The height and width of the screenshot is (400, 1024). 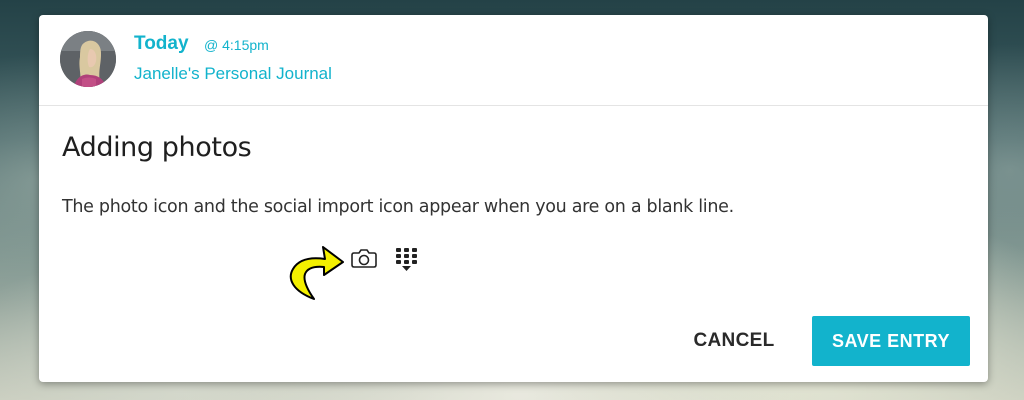 What do you see at coordinates (891, 341) in the screenshot?
I see `save-entry-button: SAVE ENTRY` at bounding box center [891, 341].